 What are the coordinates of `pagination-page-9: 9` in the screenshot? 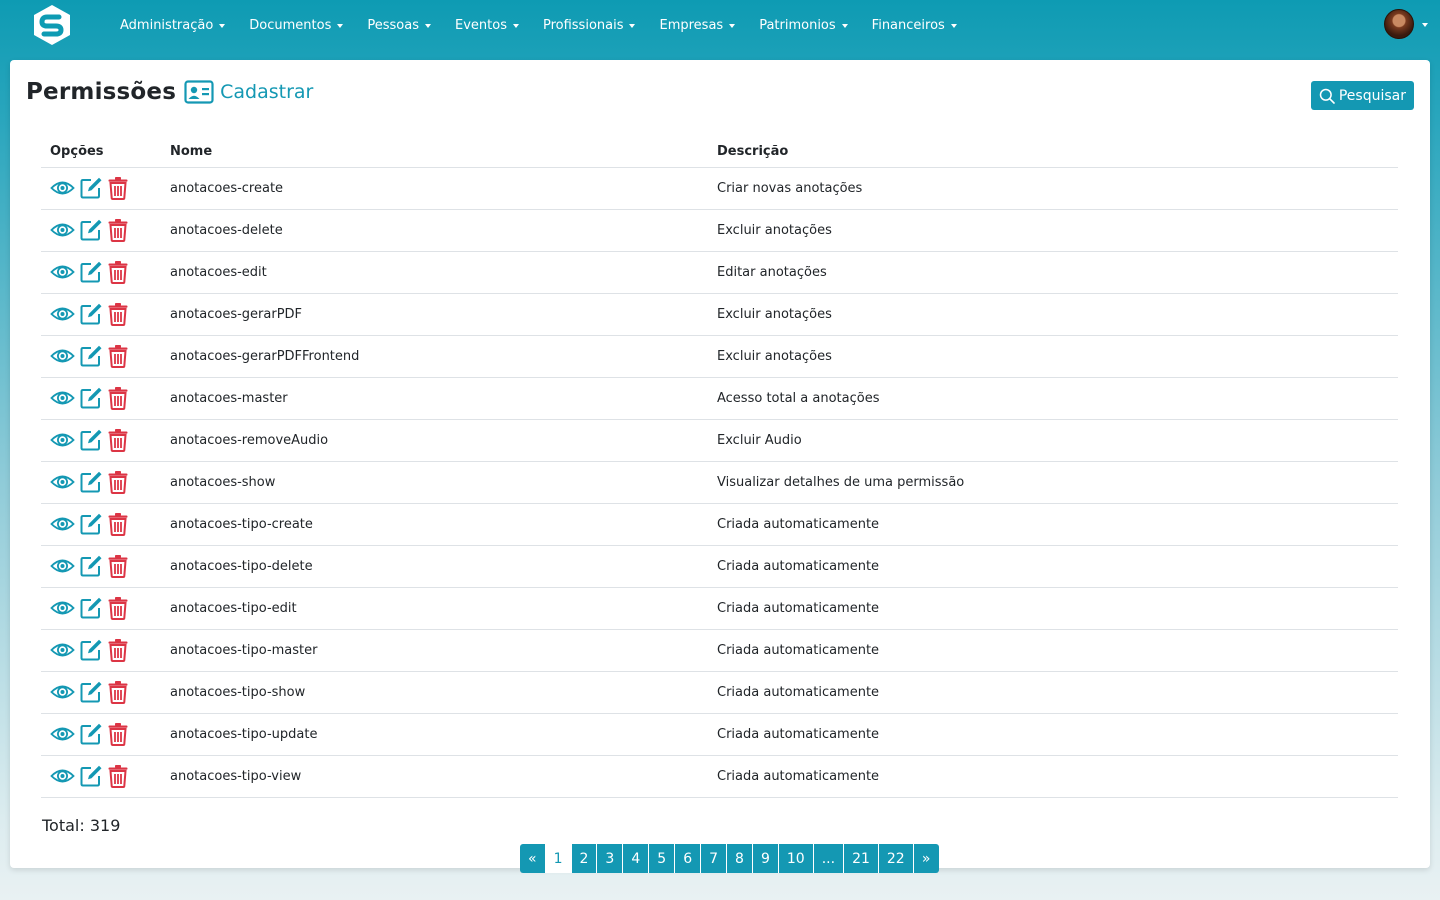 It's located at (765, 858).